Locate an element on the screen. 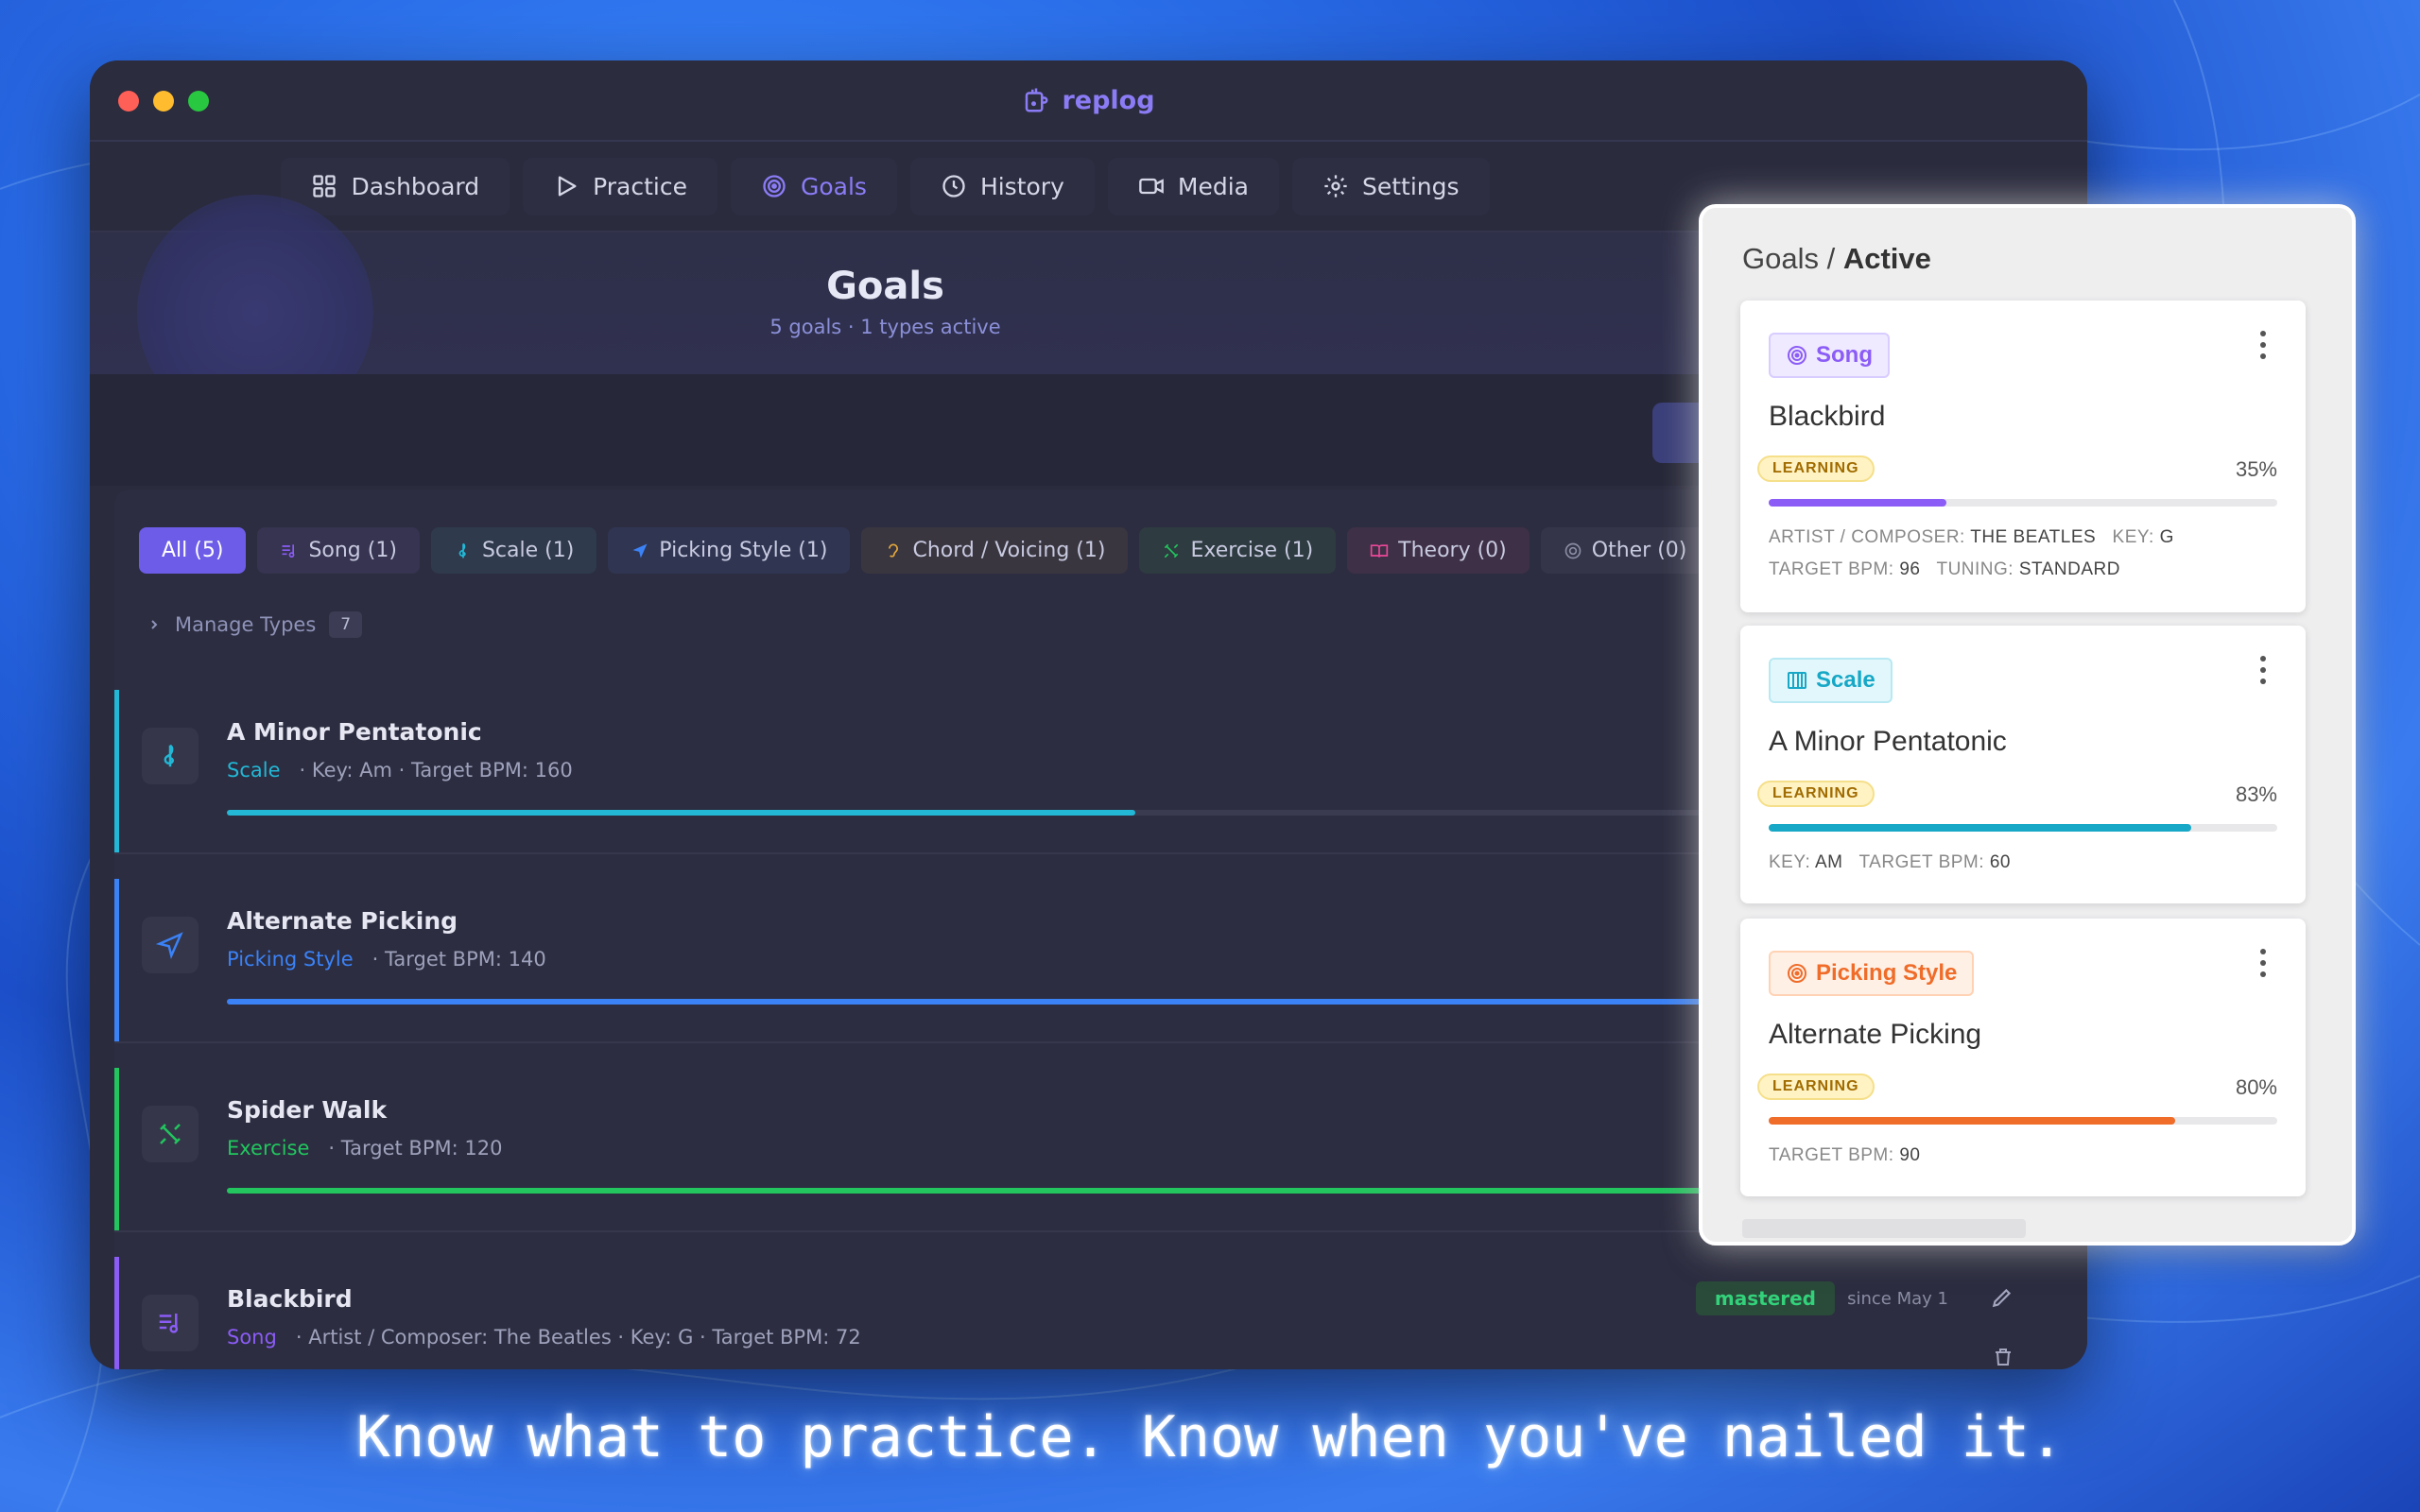 This screenshot has width=2420, height=1512. window-controls is located at coordinates (163, 101).